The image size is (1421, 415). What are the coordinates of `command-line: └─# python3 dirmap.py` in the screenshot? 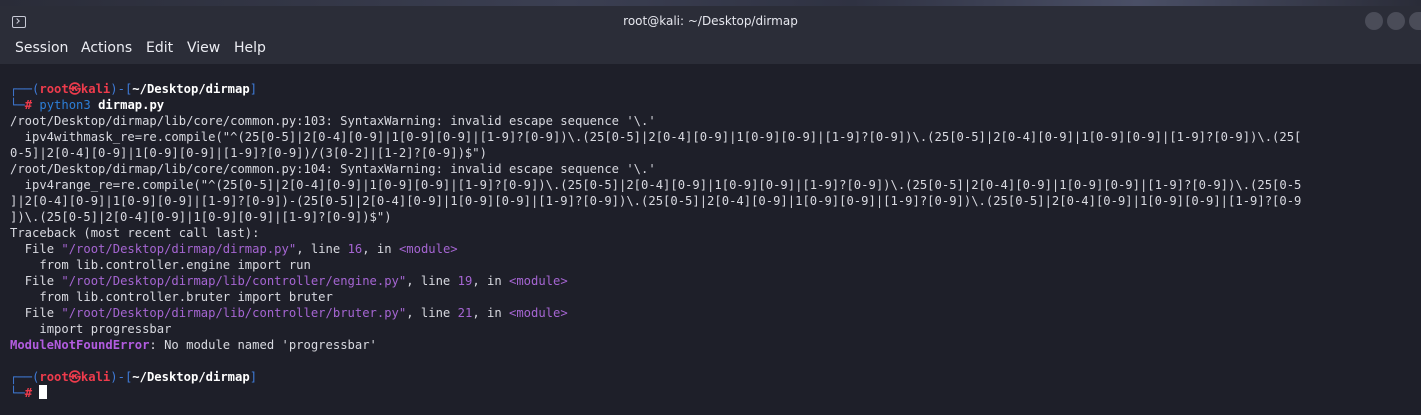 It's located at (87, 105).